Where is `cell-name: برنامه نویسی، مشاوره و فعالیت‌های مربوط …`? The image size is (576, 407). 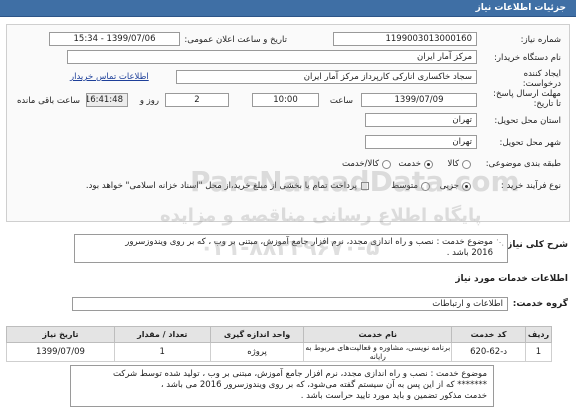 cell-name: برنامه نویسی، مشاوره و فعالیت‌های مربوط … is located at coordinates (378, 352).